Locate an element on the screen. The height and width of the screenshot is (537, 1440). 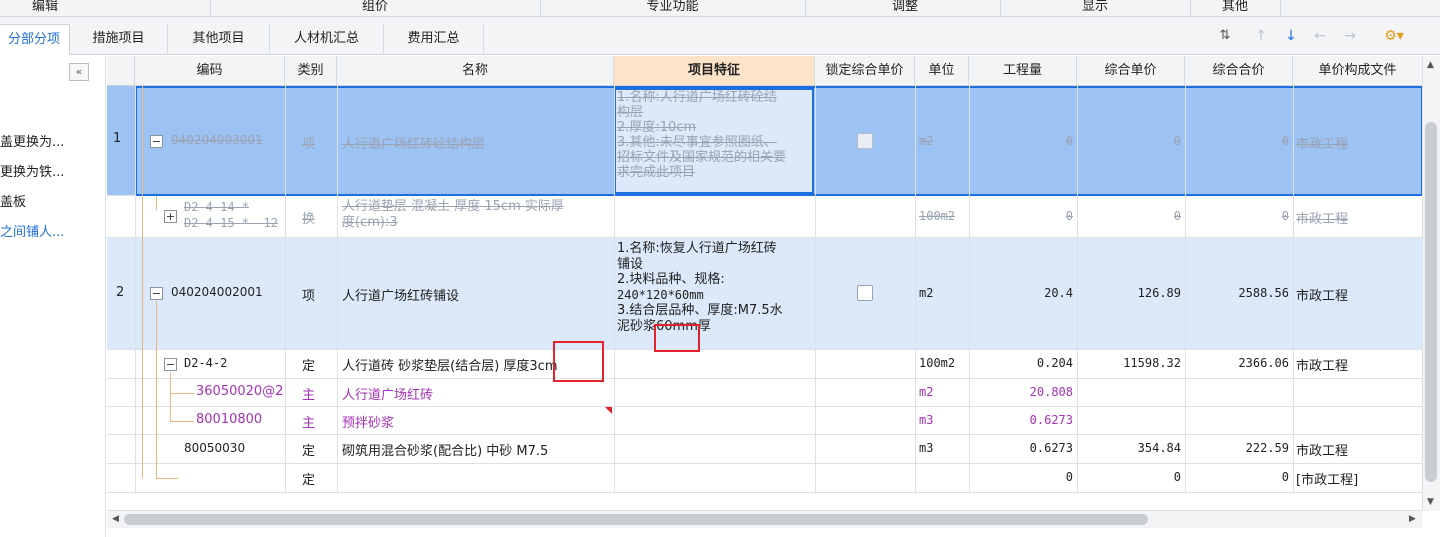
item-quantity: 0.204 is located at coordinates (1021, 363).